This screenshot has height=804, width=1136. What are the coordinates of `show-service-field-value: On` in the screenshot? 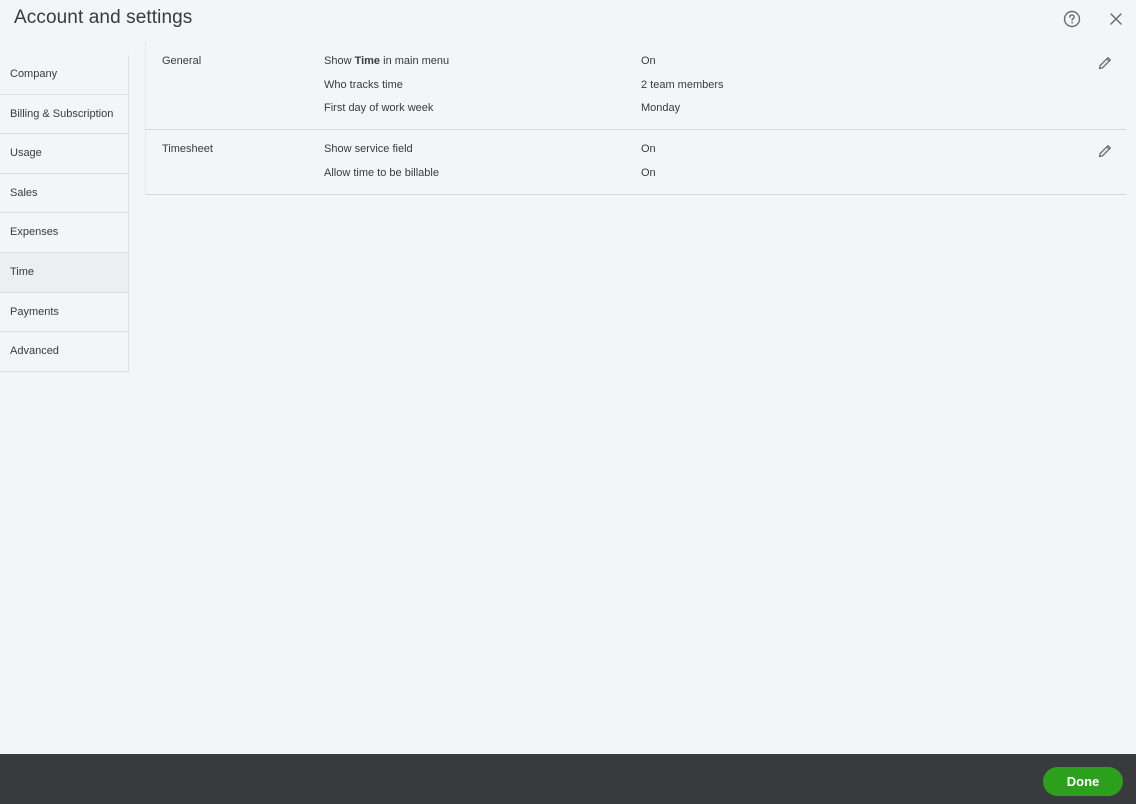 It's located at (648, 149).